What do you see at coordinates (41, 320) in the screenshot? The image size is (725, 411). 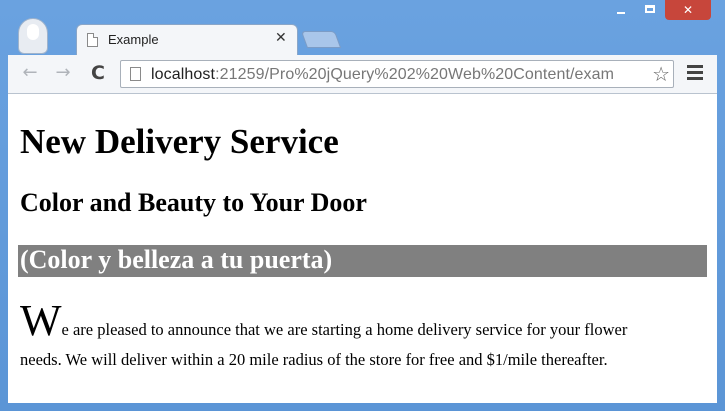 I see `drop-cap: W` at bounding box center [41, 320].